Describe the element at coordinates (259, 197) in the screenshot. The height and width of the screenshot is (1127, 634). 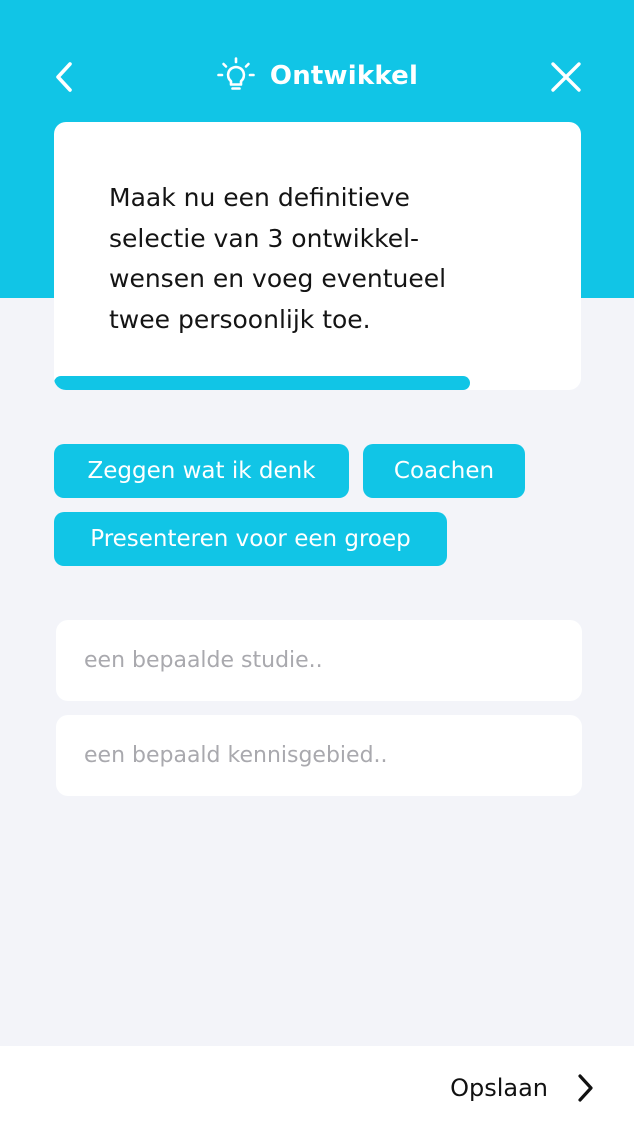
I see `instruction-line: Maak nu een definitieve` at that location.